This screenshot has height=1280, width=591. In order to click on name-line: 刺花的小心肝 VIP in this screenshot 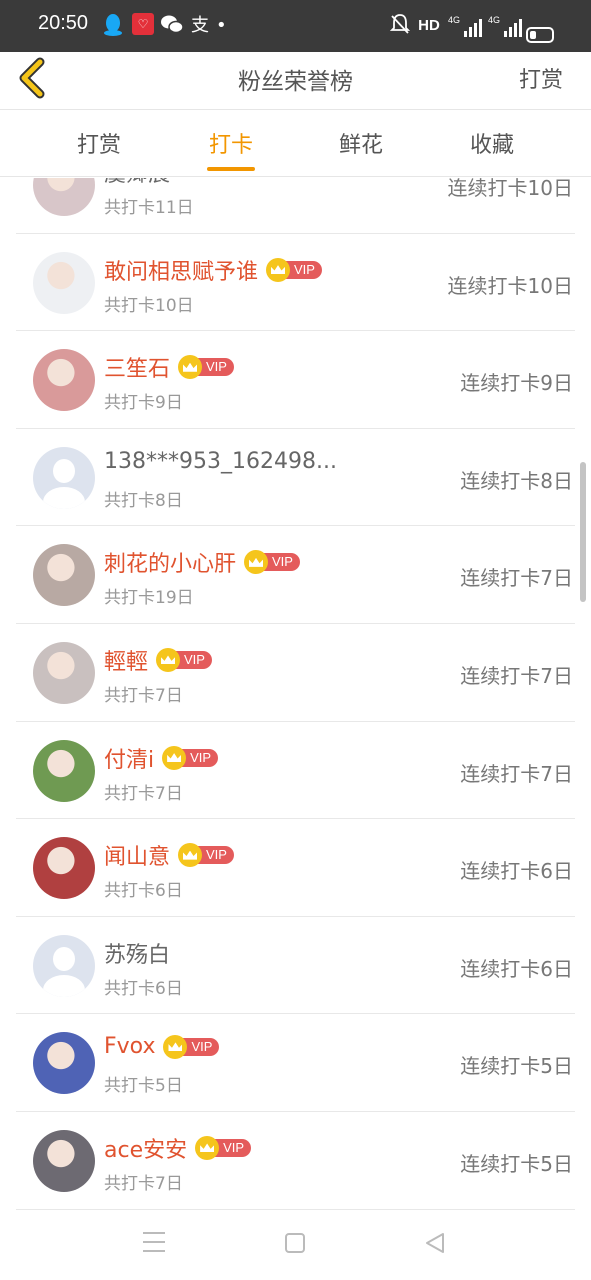, I will do `click(202, 562)`.